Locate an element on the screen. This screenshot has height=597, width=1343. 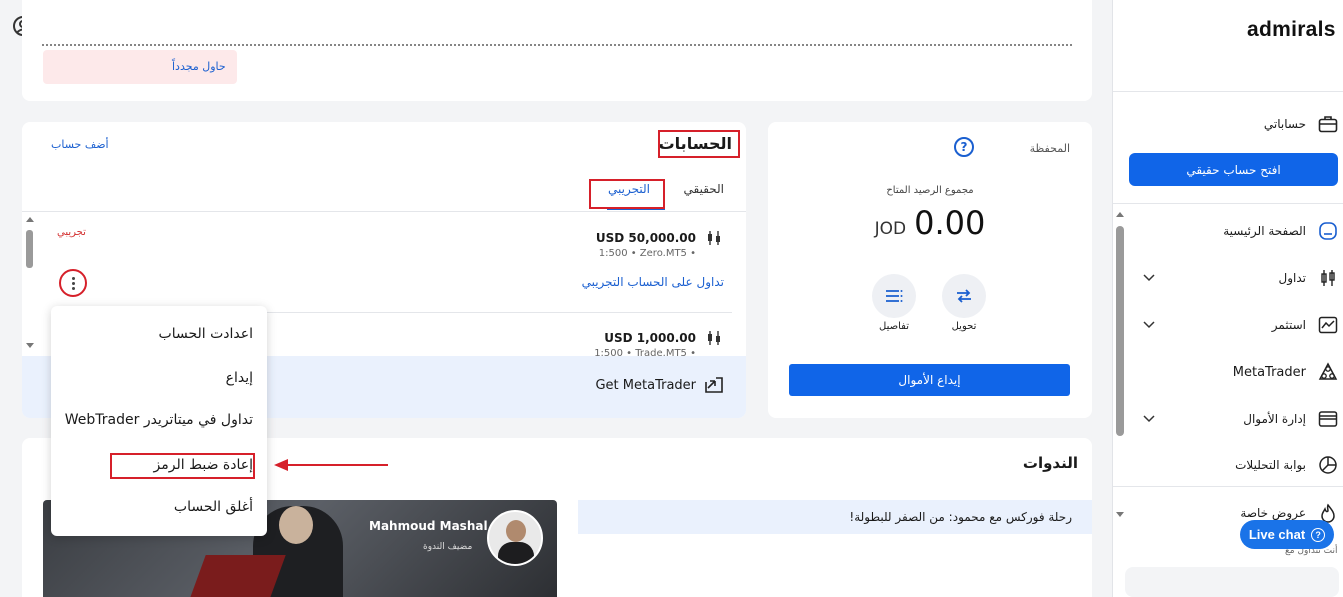
scroll-up-arrow is located at coordinates (30, 219).